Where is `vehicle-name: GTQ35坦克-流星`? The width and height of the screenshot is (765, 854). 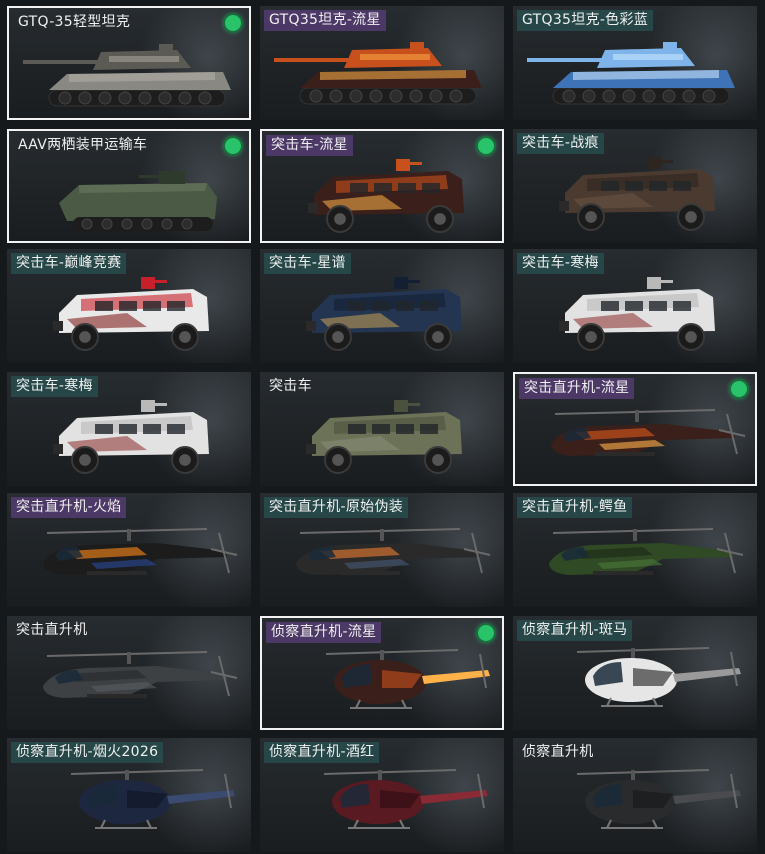 vehicle-name: GTQ35坦克-流星 is located at coordinates (325, 20).